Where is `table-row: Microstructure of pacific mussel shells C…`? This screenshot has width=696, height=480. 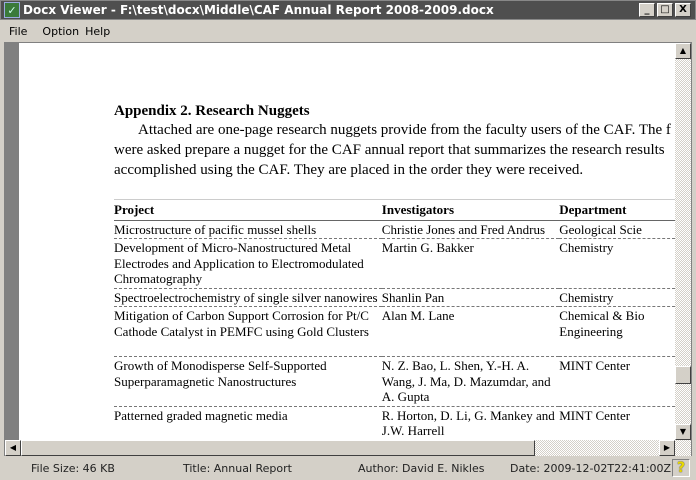 table-row: Microstructure of pacific mussel shells C… is located at coordinates (394, 229).